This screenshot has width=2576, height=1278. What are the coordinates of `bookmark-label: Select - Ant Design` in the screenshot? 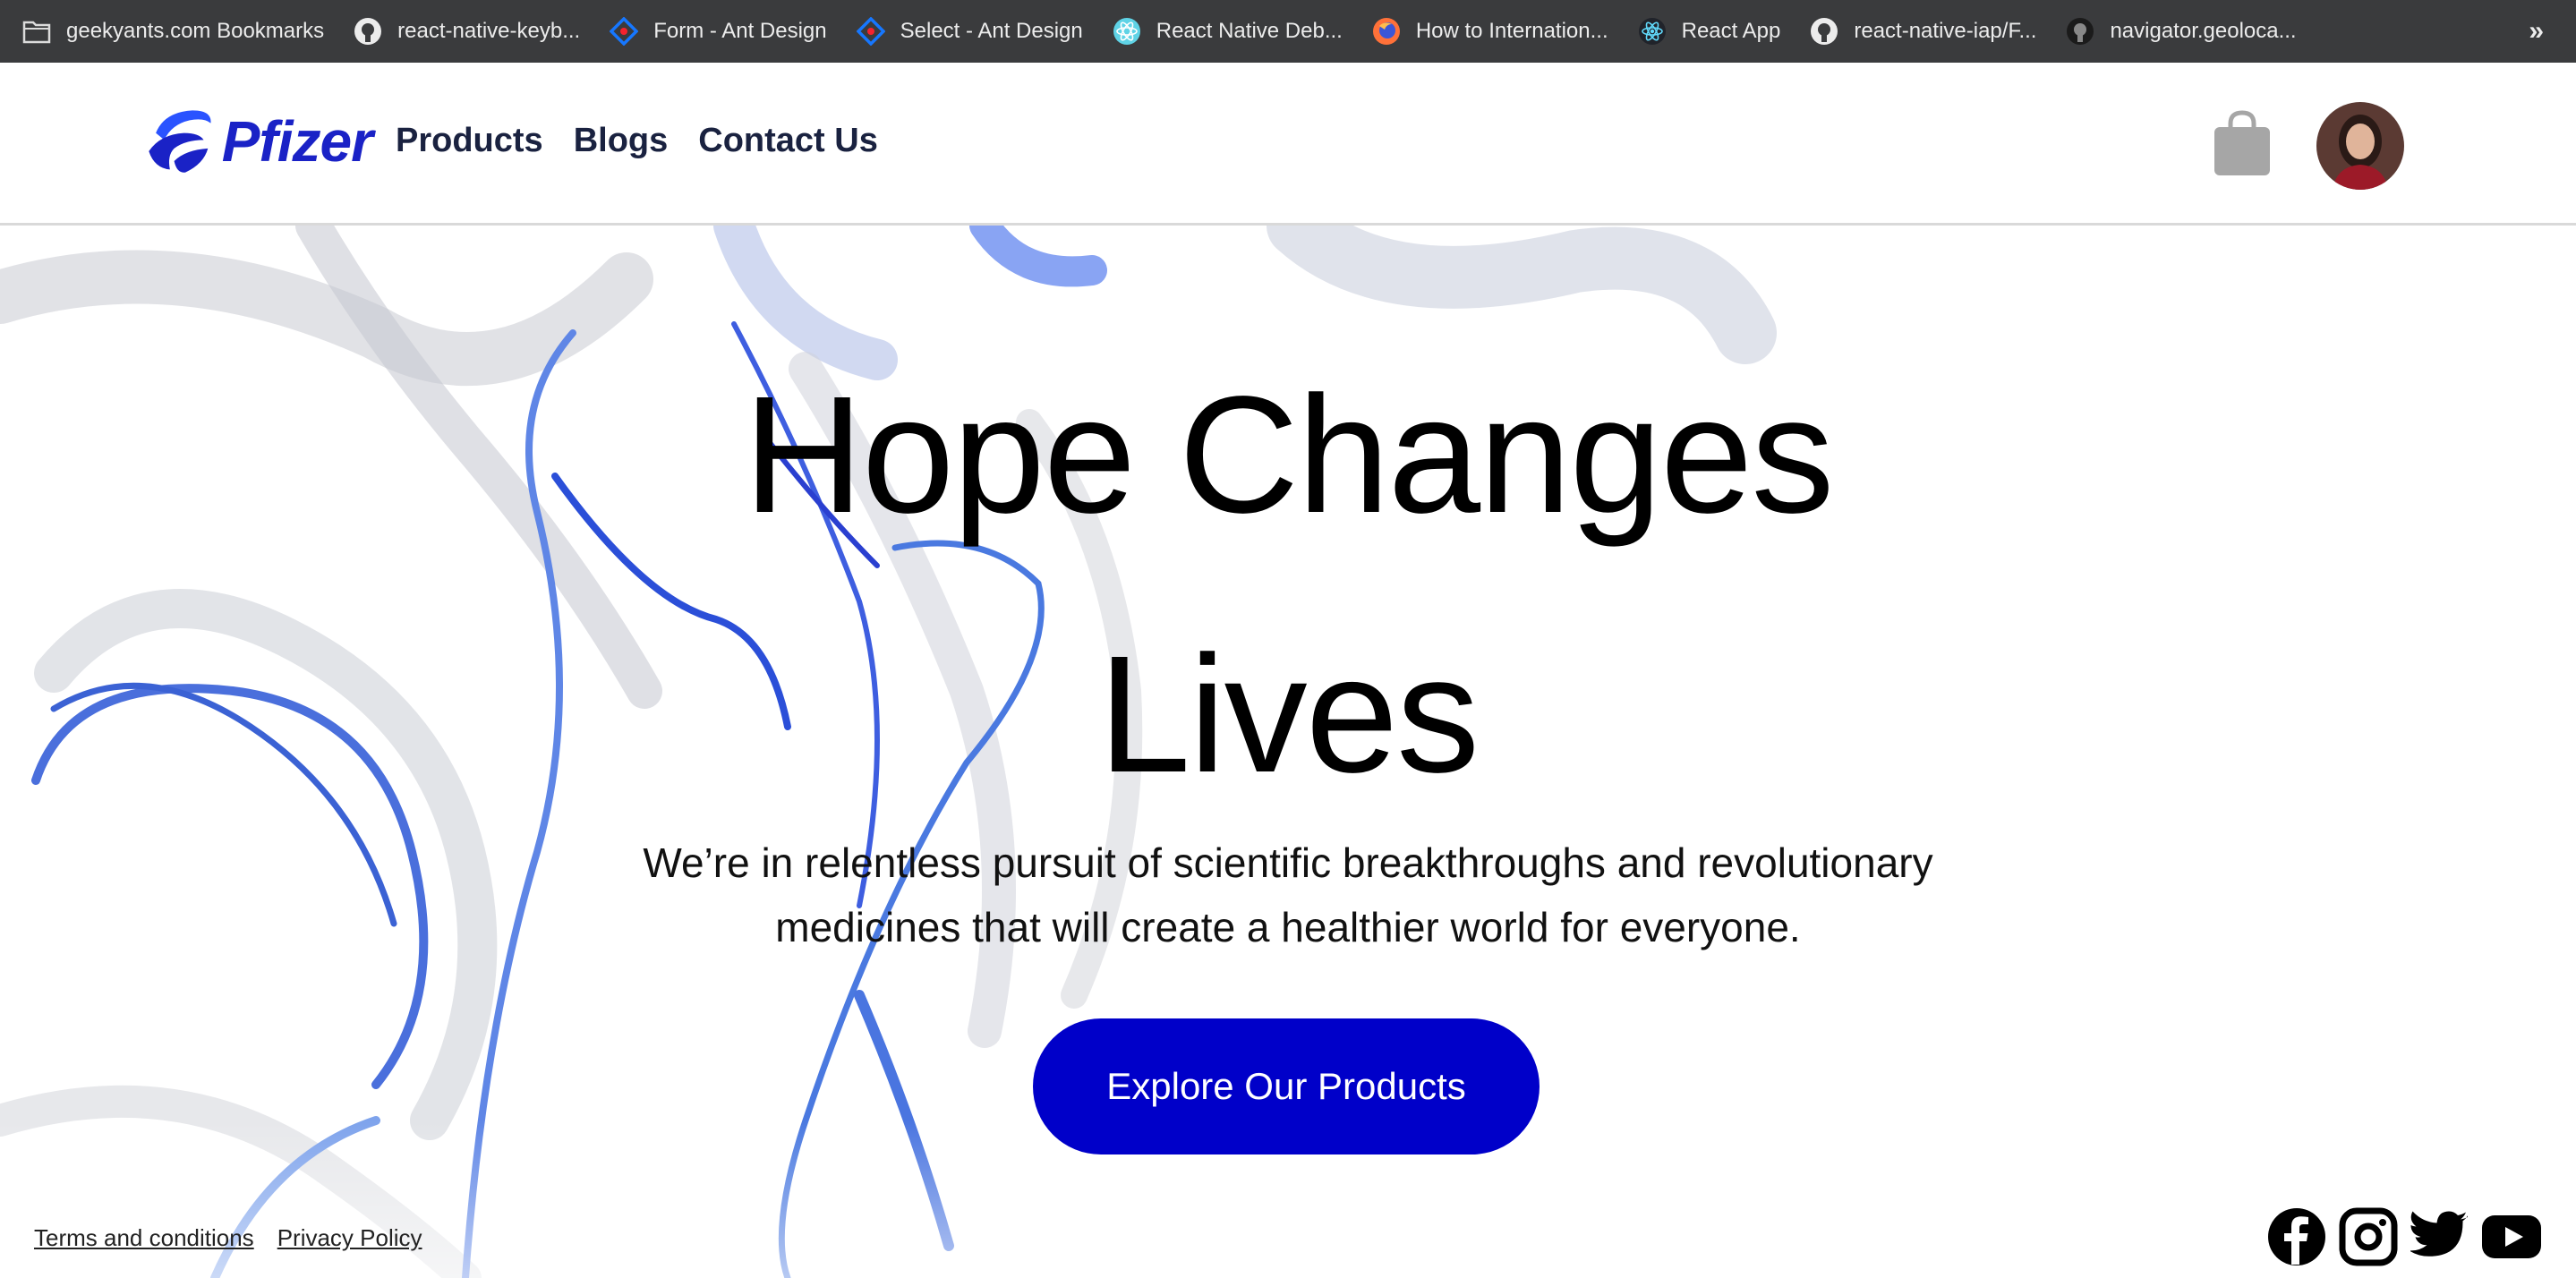 It's located at (991, 31).